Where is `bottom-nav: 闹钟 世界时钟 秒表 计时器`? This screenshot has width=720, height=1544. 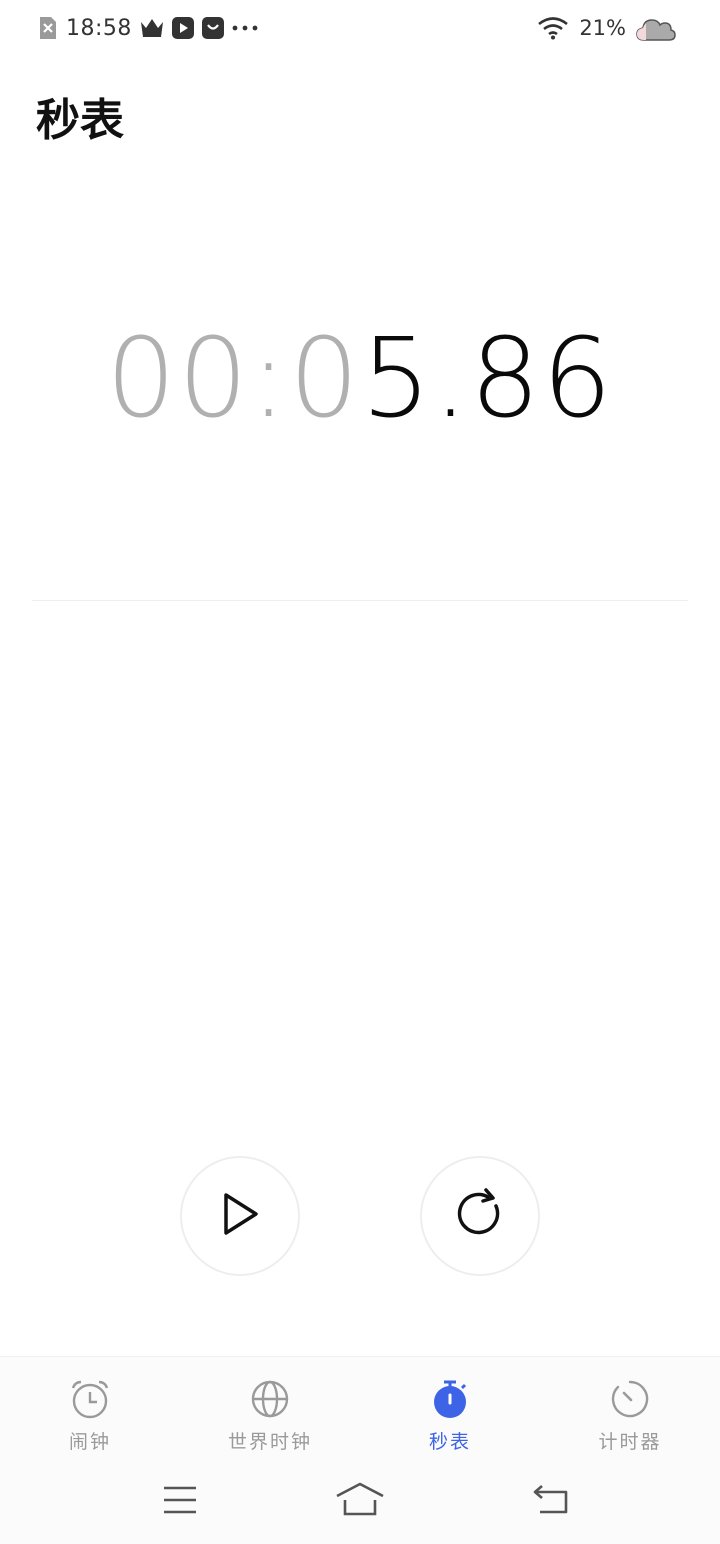
bottom-nav: 闹钟 世界时钟 秒表 计时器 is located at coordinates (360, 1411).